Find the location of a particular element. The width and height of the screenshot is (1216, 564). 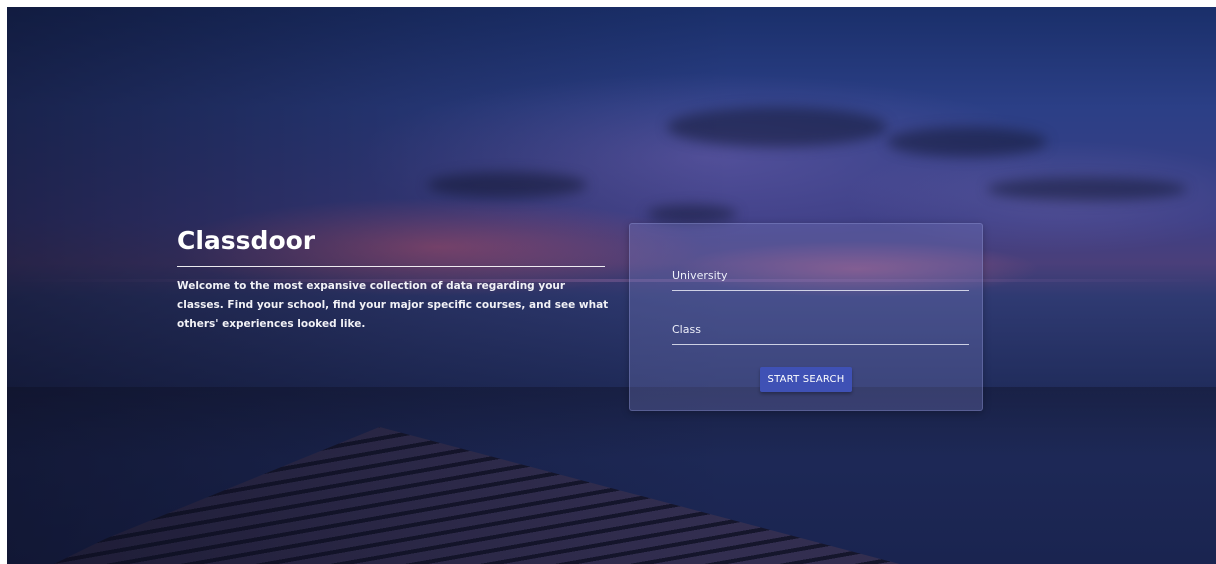

university-field is located at coordinates (820, 276).